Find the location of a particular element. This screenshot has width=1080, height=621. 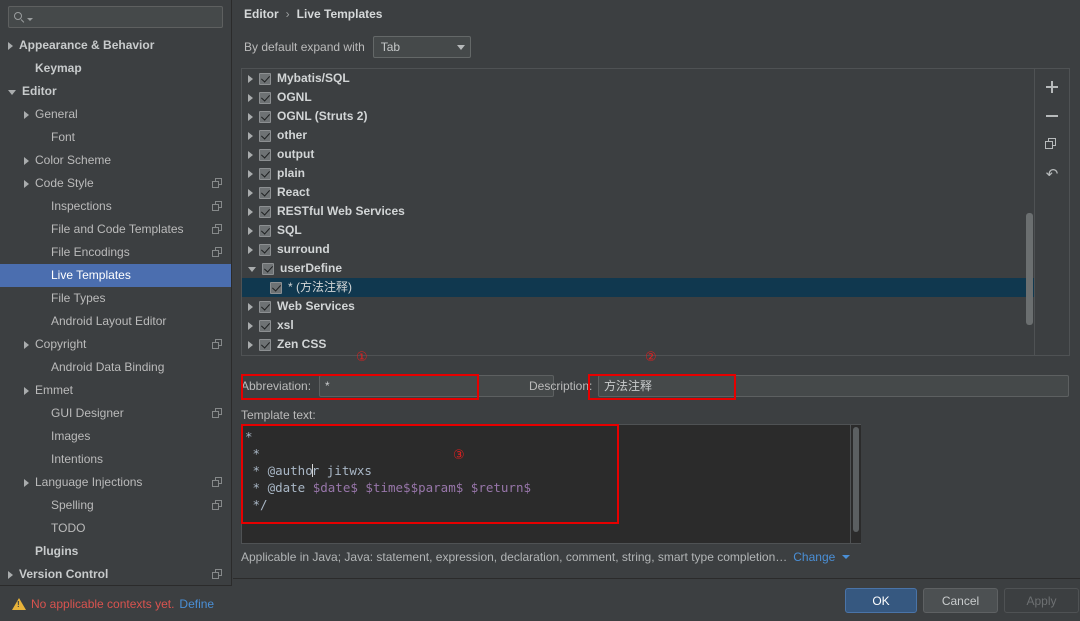

template-group-row: Web Services is located at coordinates (638, 306).